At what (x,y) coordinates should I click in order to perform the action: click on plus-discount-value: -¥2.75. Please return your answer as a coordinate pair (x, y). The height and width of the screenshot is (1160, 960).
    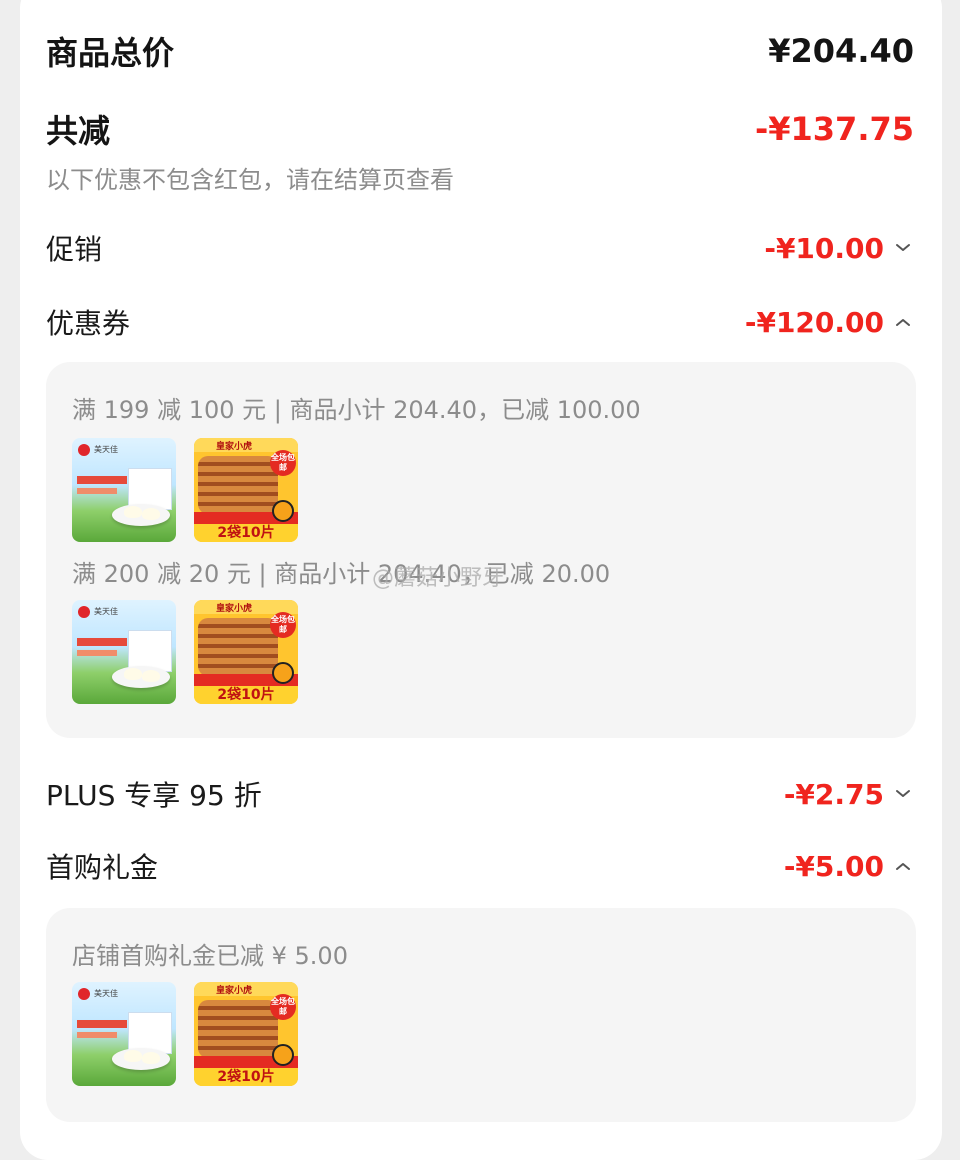
    Looking at the image, I should click on (833, 794).